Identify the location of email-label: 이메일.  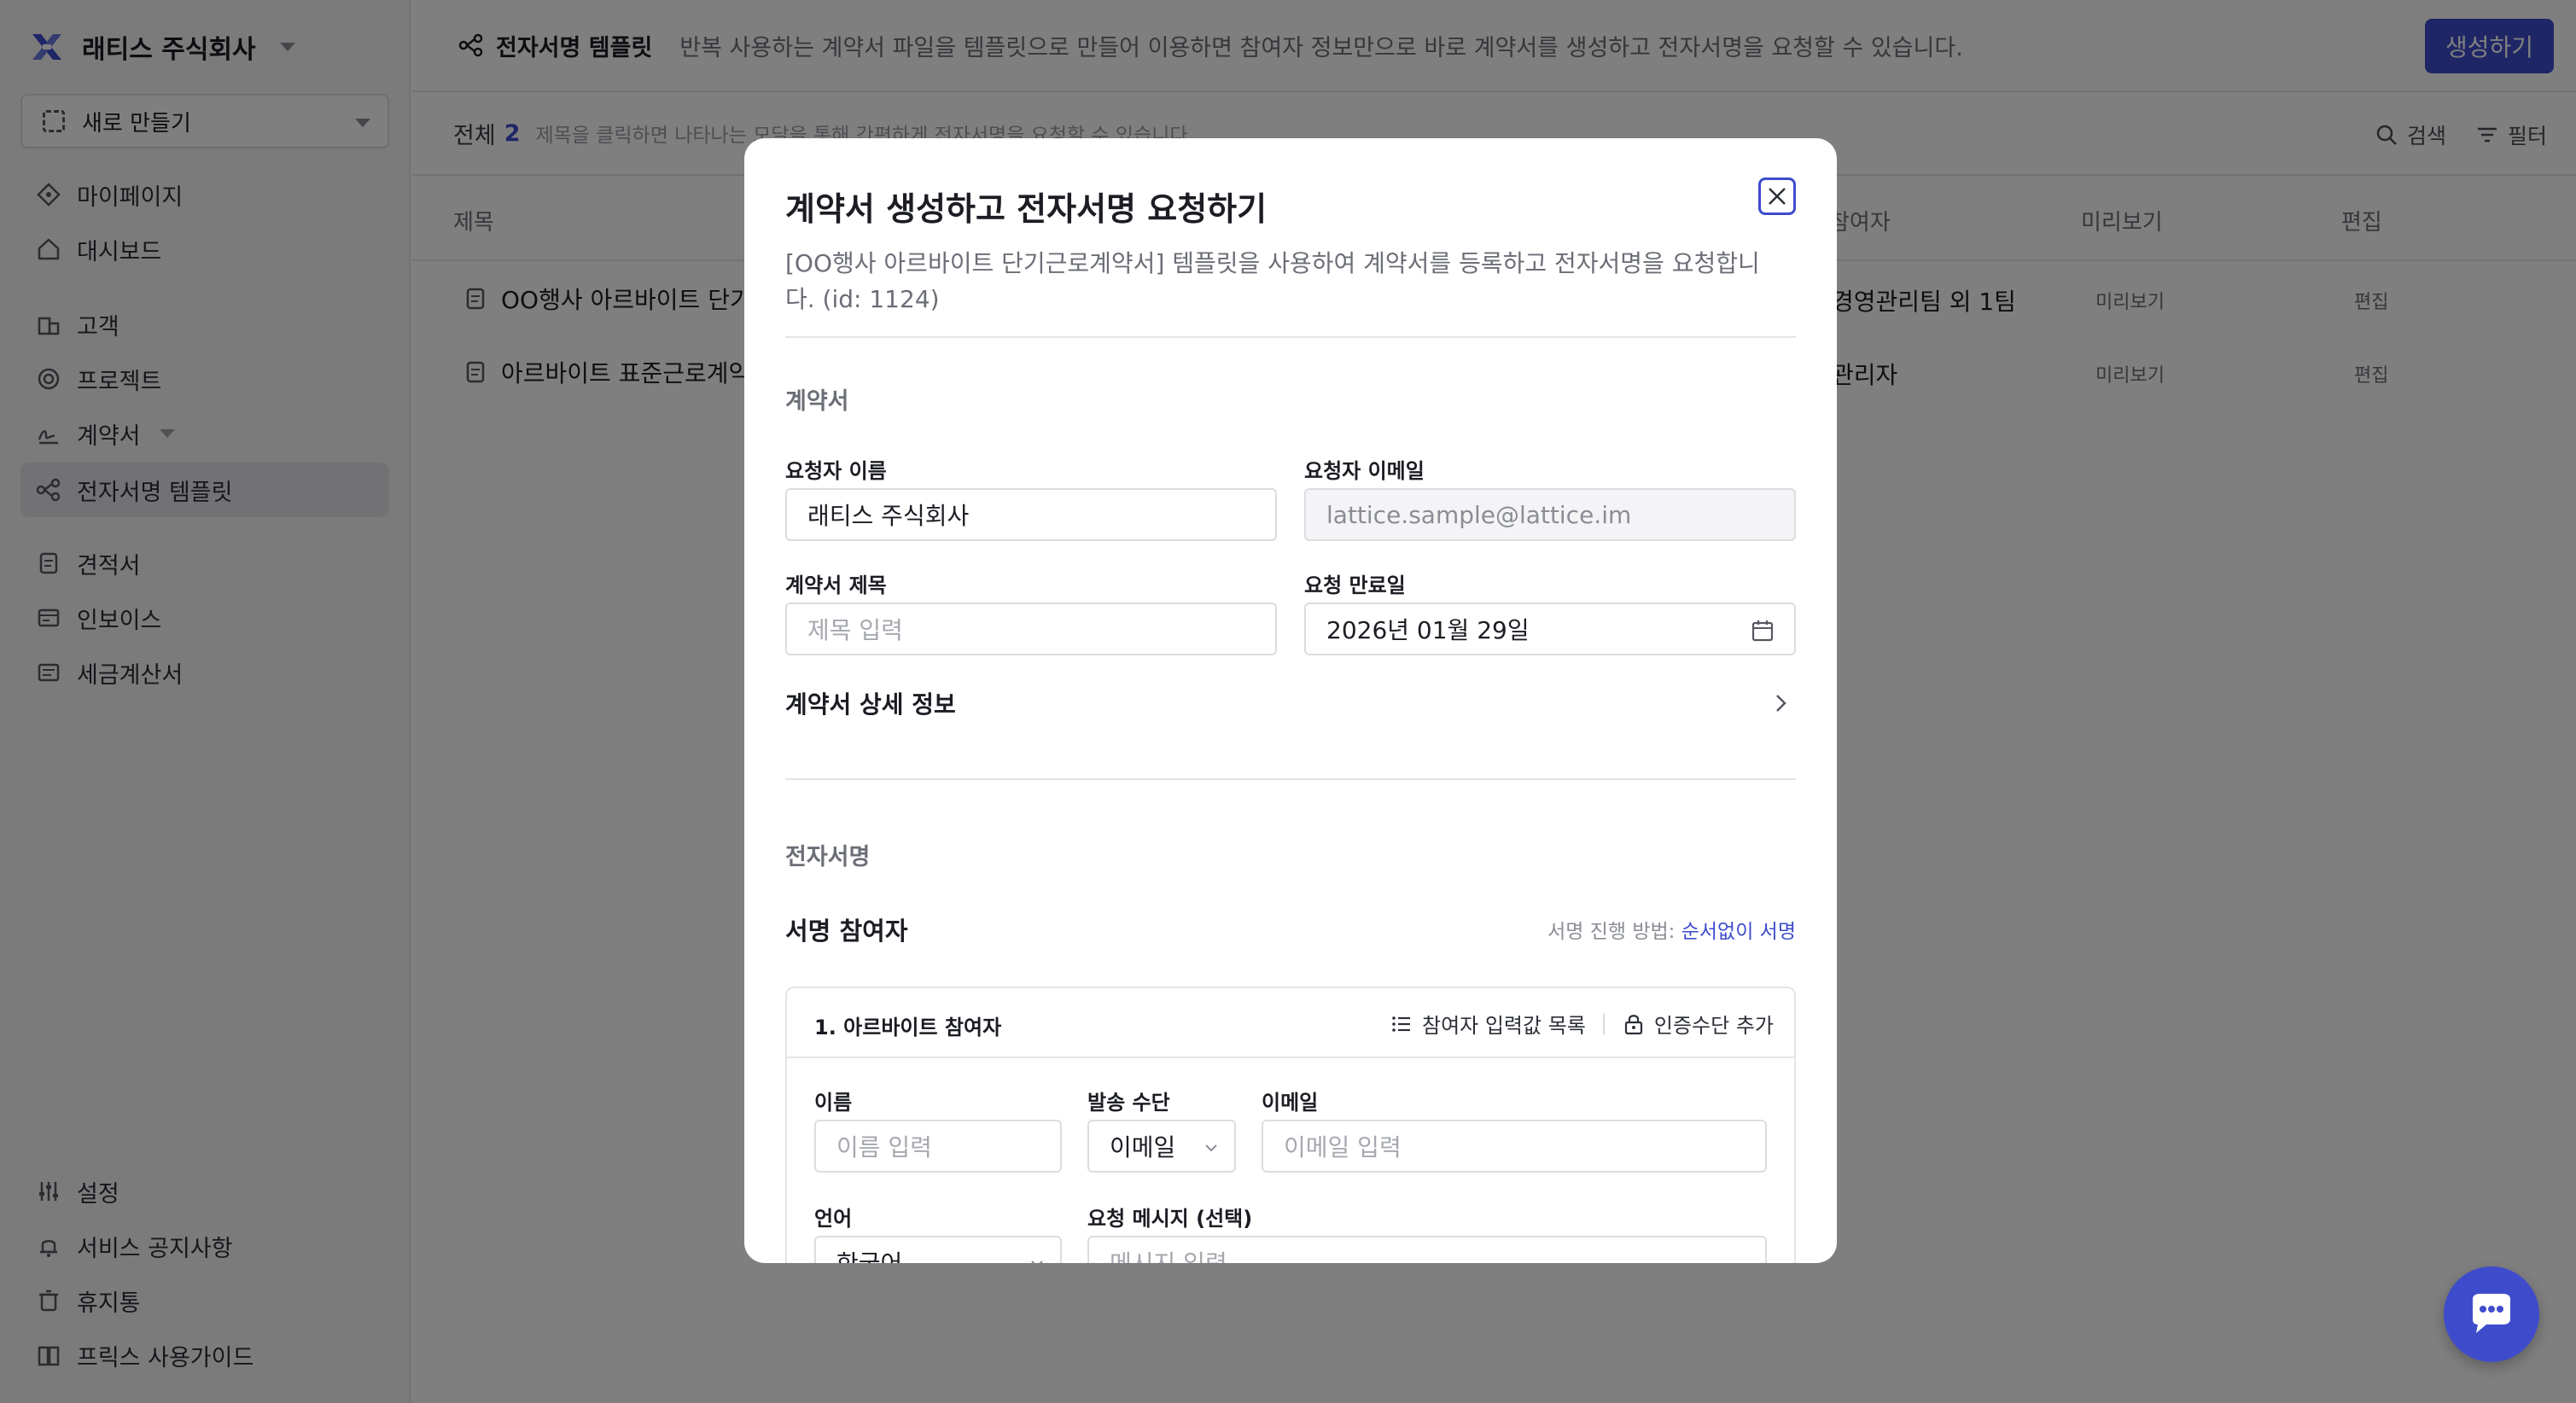
(1290, 1103).